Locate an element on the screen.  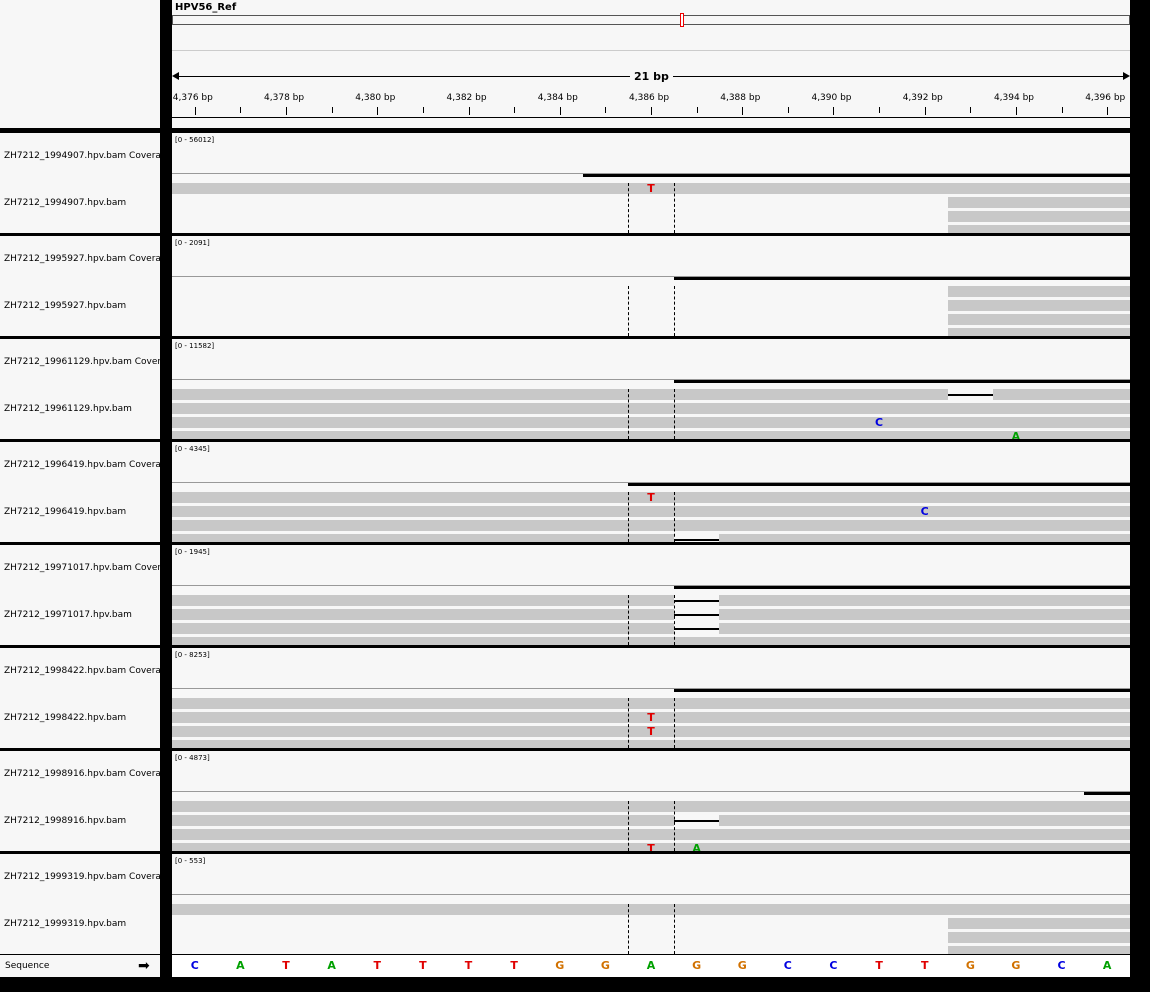
chromosome-ideogram is located at coordinates (651, 20).